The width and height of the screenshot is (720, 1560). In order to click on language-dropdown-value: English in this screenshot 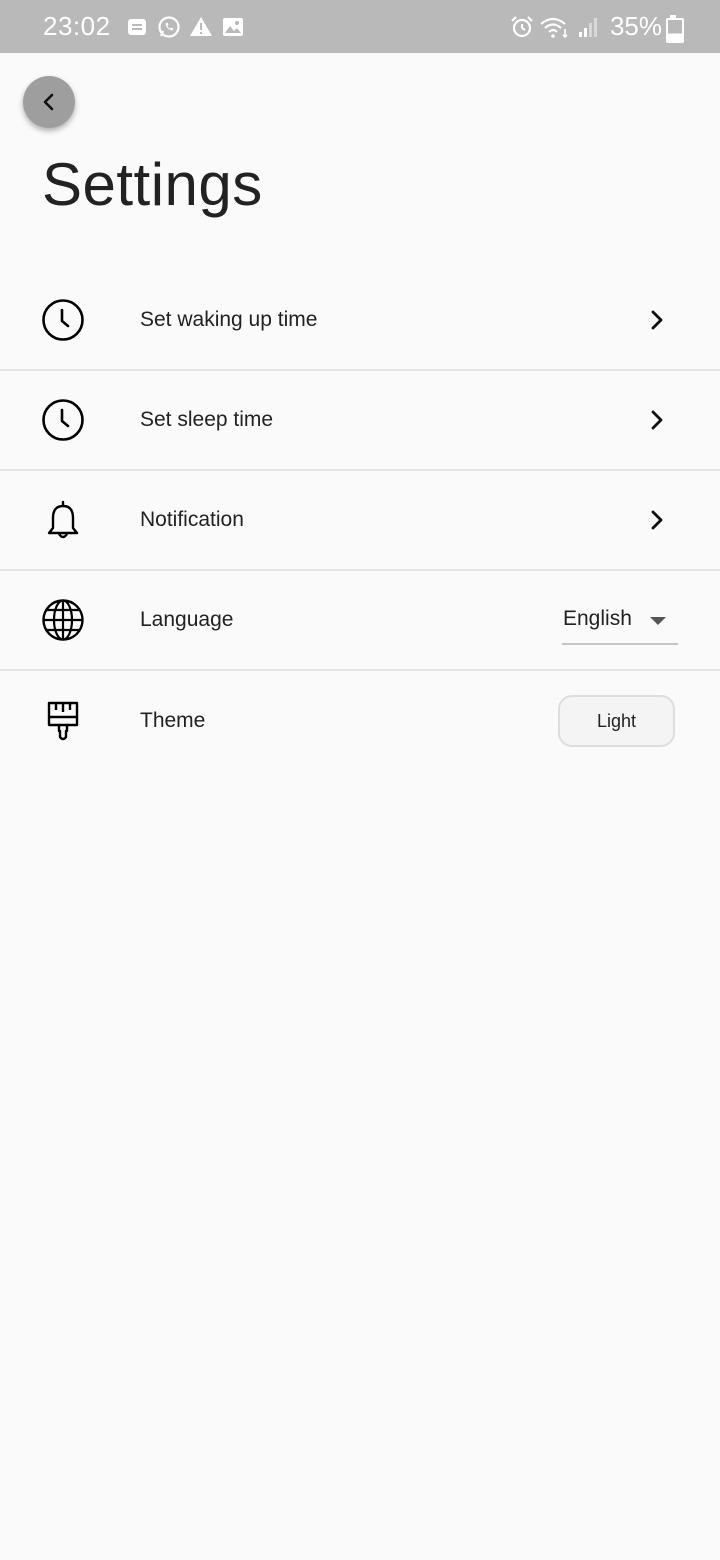, I will do `click(597, 618)`.